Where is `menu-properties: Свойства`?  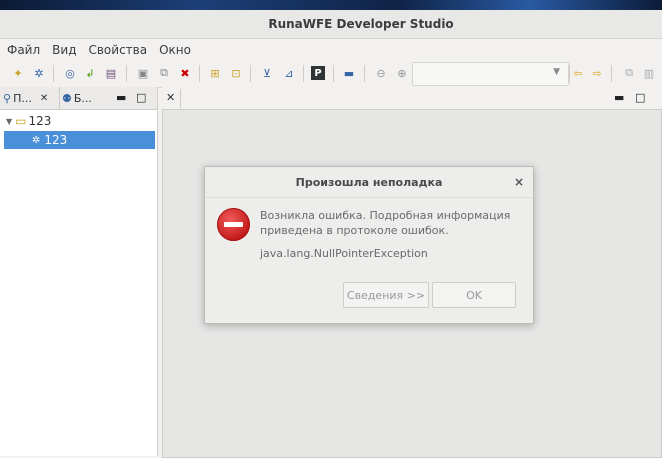 menu-properties: Свойства is located at coordinates (116, 50).